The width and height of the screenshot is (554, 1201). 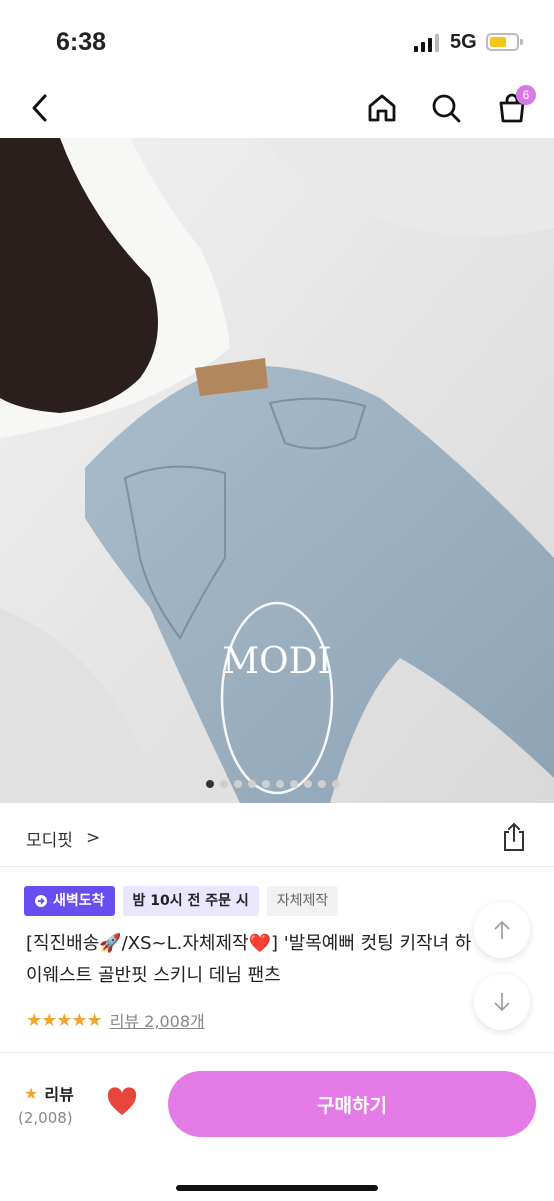 I want to click on tag-list: 새벽도착 밤 10시 전 주문 시 자체제작, so click(x=181, y=901).